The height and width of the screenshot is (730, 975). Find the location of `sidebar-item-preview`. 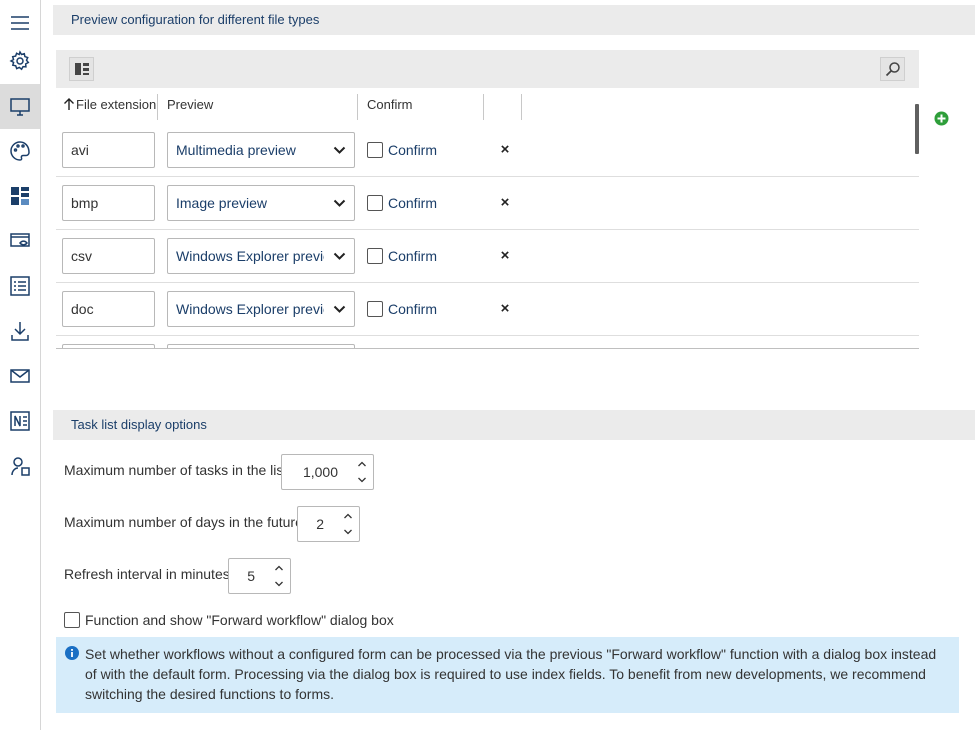

sidebar-item-preview is located at coordinates (20, 240).